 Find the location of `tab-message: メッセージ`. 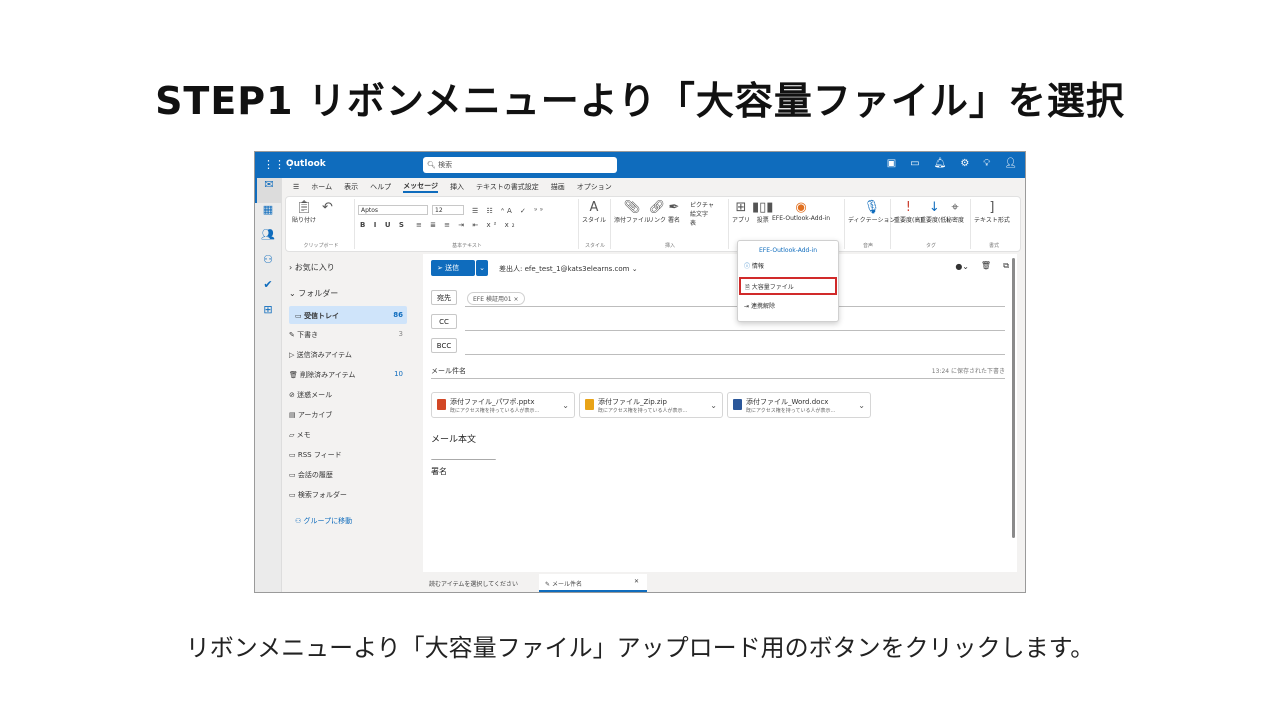

tab-message: メッセージ is located at coordinates (420, 187).